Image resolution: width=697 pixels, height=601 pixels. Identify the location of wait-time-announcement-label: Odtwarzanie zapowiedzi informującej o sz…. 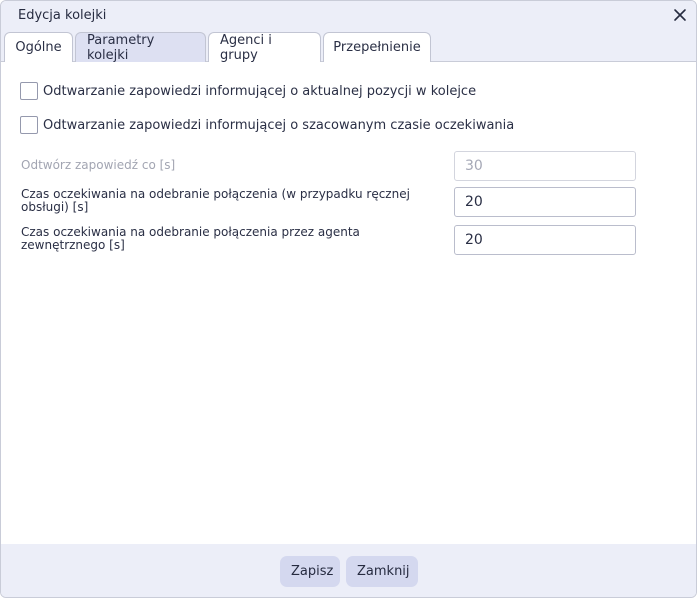
(279, 125).